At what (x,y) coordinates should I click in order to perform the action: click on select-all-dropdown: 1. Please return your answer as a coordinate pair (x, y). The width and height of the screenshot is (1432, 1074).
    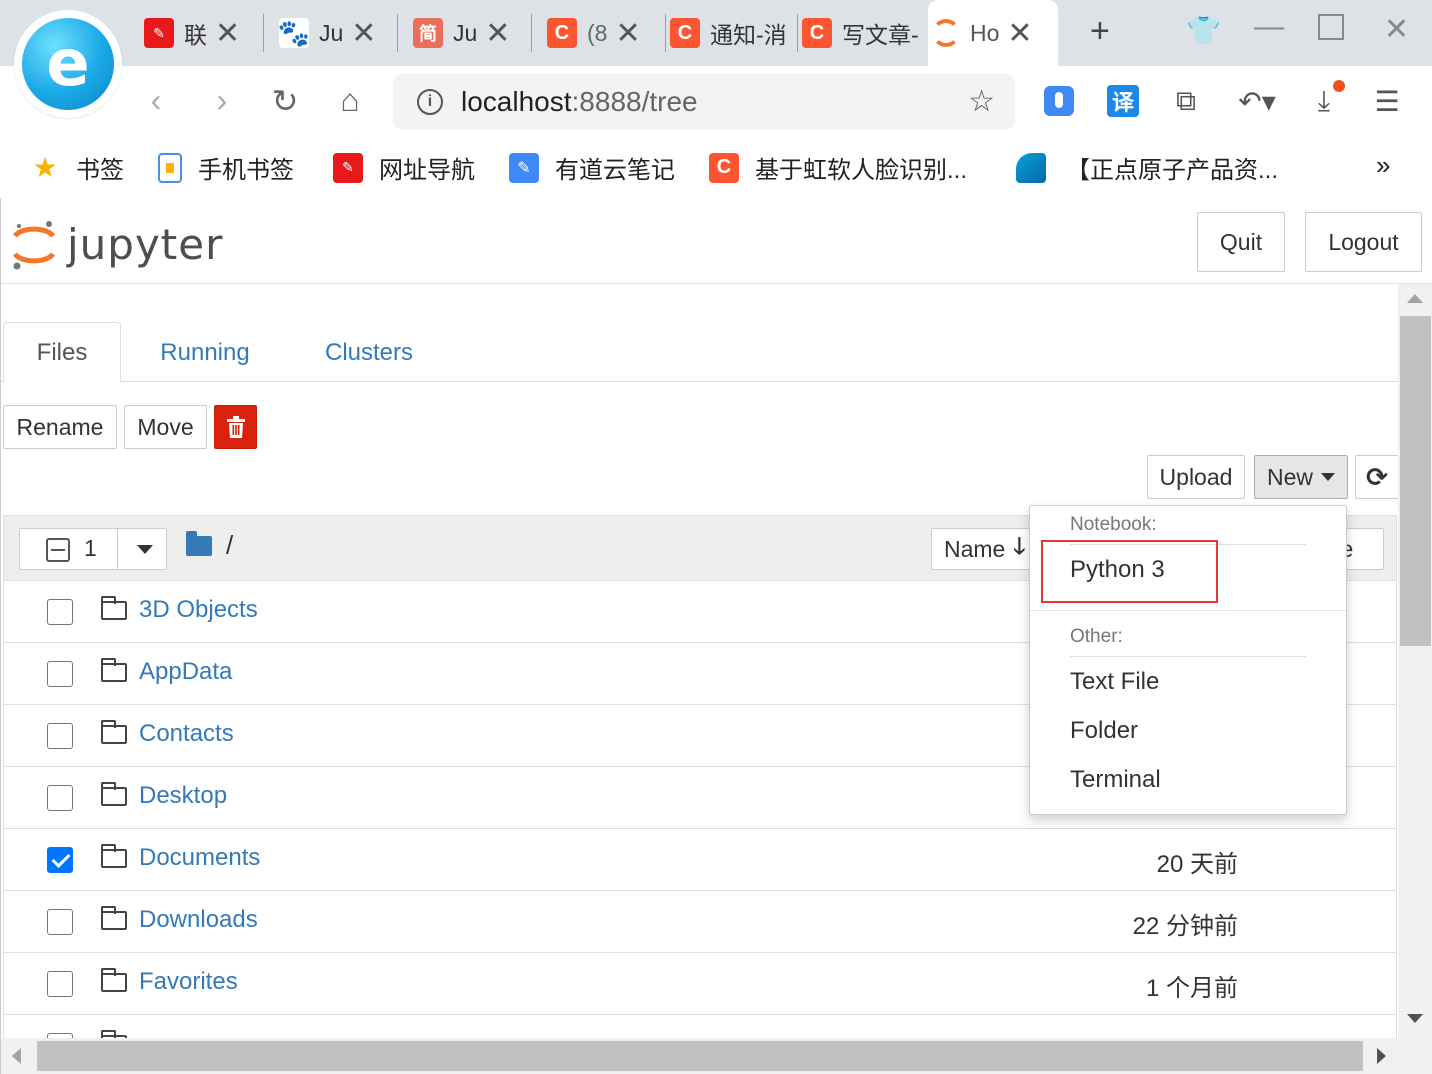
    Looking at the image, I should click on (93, 549).